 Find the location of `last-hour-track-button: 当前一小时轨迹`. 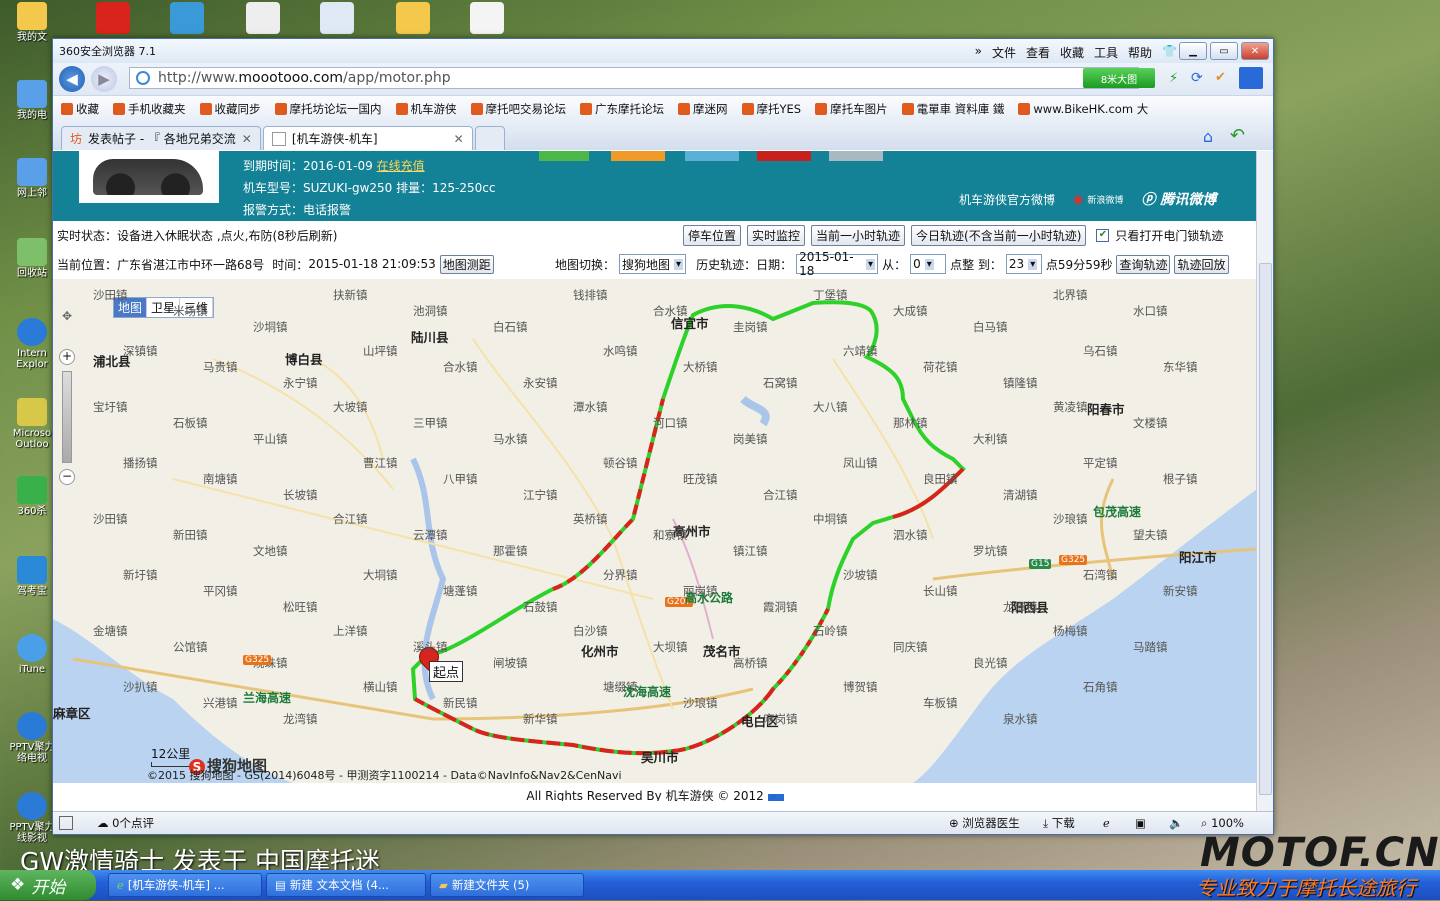

last-hour-track-button: 当前一小时轨迹 is located at coordinates (858, 235).